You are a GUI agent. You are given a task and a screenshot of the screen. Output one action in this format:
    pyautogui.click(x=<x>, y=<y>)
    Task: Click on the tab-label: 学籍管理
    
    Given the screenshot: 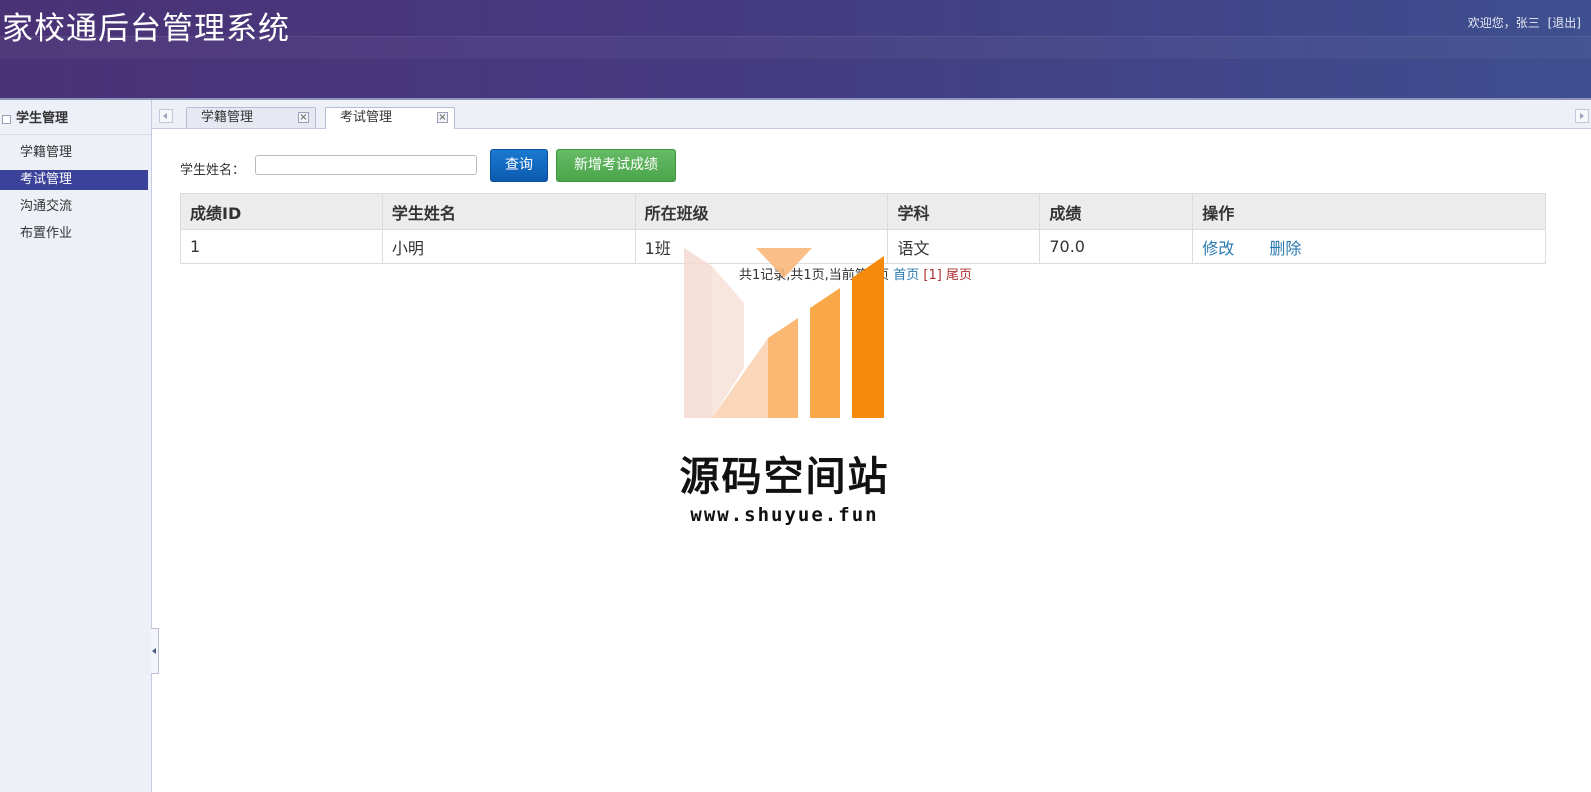 What is the action you would take?
    pyautogui.click(x=227, y=117)
    